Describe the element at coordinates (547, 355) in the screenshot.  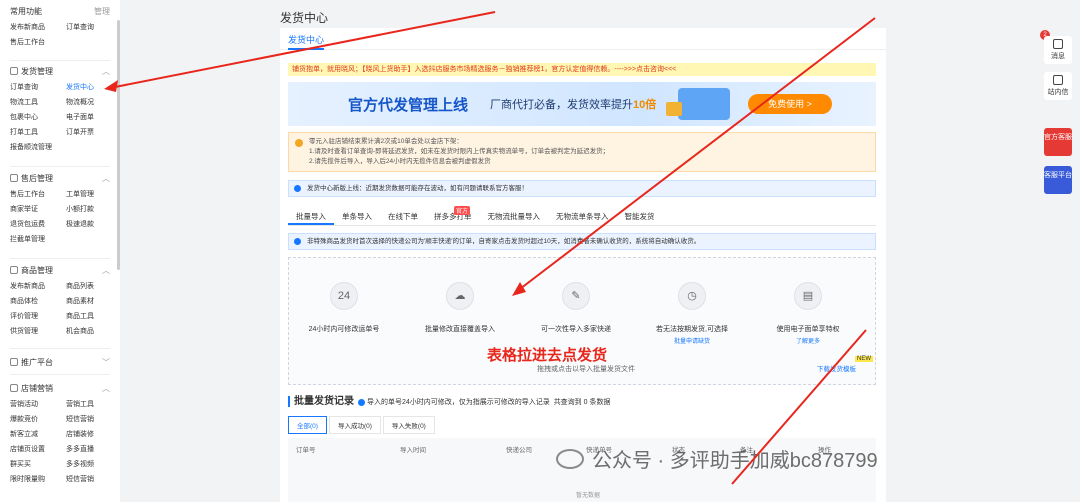
I see `annotation-text: 表格拉进去点发货` at that location.